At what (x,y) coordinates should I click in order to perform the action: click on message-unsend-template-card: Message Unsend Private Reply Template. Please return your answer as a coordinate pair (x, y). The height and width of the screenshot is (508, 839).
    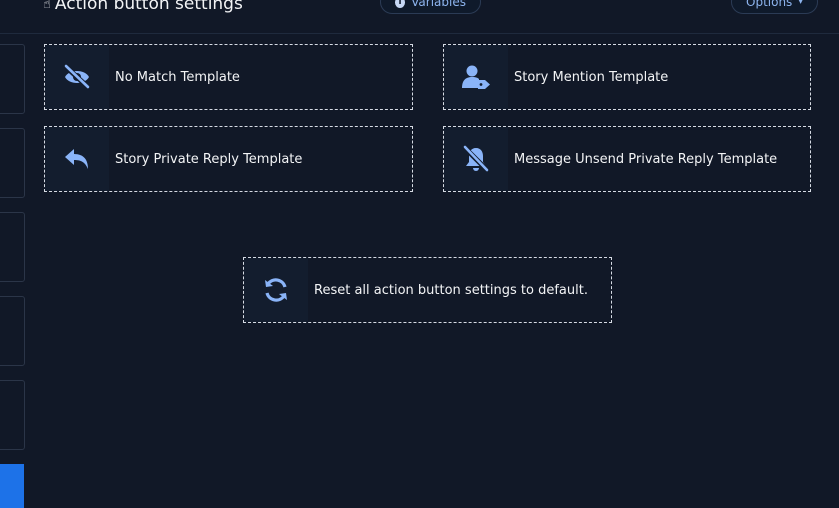
    Looking at the image, I should click on (627, 159).